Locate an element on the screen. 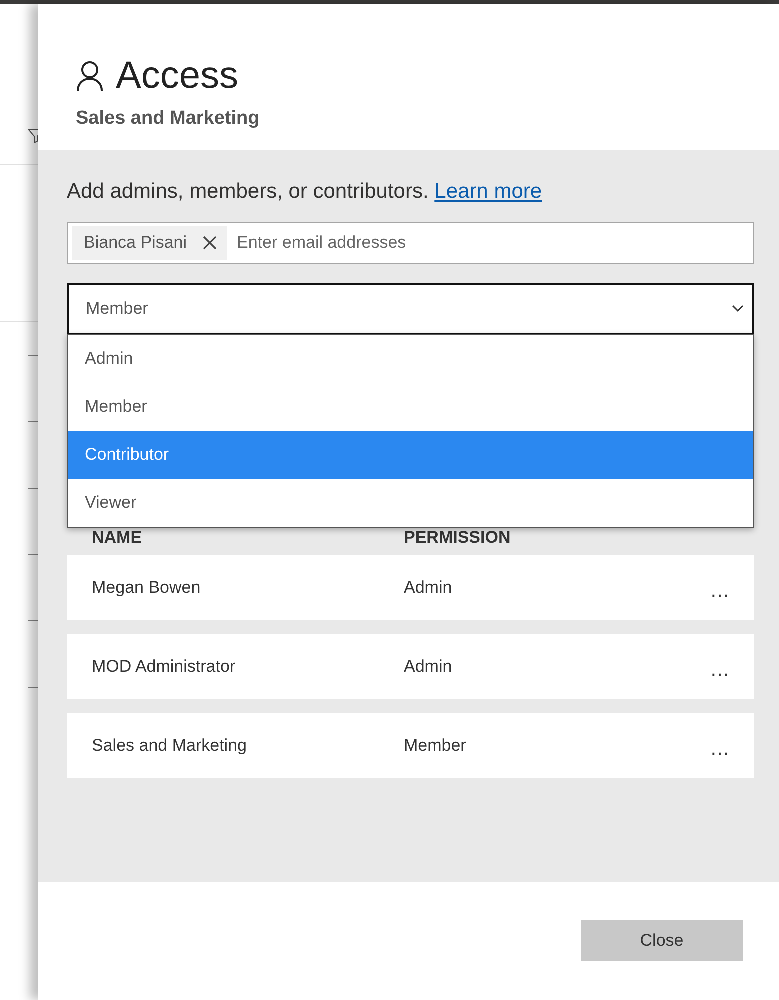  member-name: Sales and Marketing is located at coordinates (169, 746).